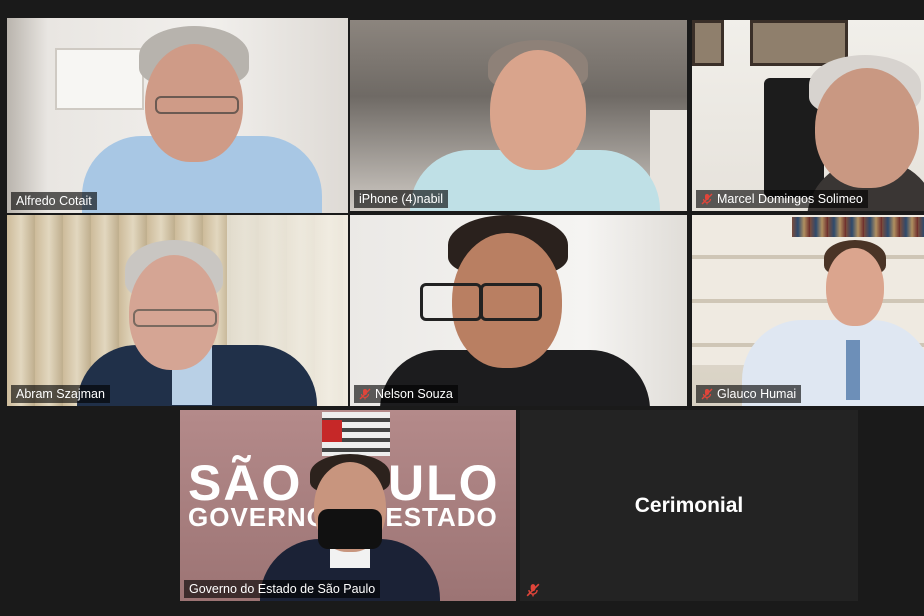  I want to click on shelf-books, so click(858, 227).